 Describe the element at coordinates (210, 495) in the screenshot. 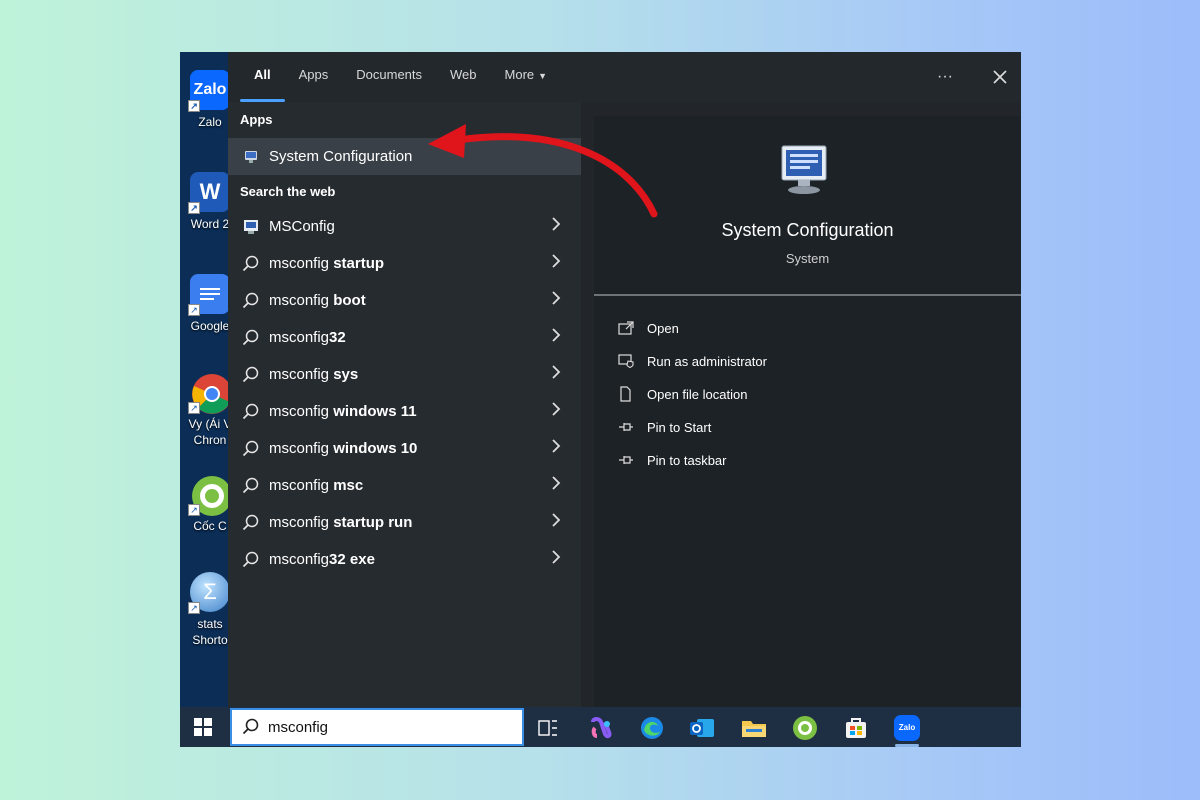

I see `coccoc-icon: ↗` at that location.